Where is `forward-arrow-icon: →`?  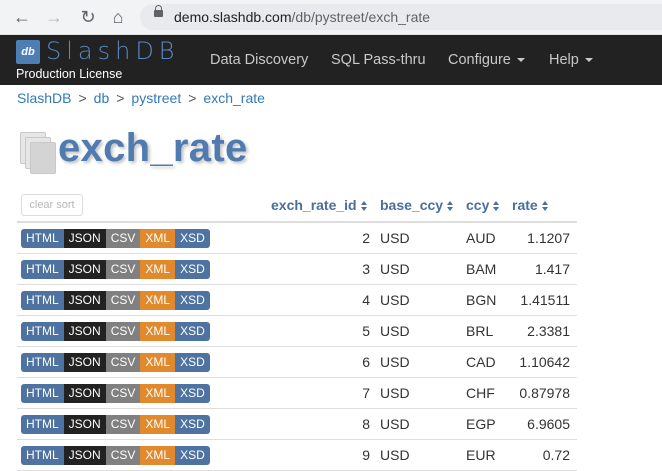
forward-arrow-icon: → is located at coordinates (54, 17).